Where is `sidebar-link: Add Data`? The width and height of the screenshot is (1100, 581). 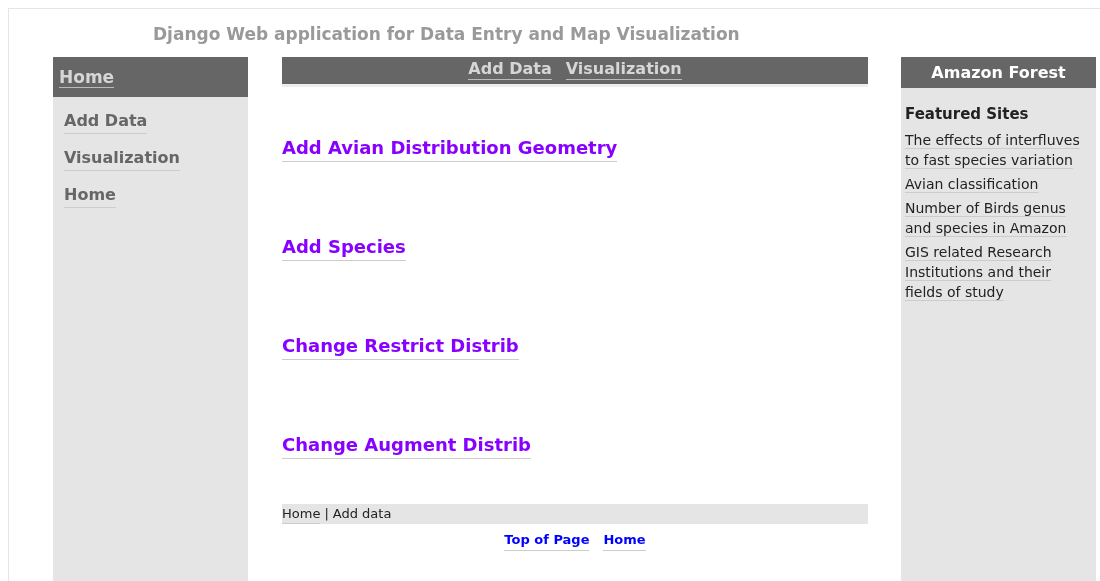 sidebar-link: Add Data is located at coordinates (106, 121).